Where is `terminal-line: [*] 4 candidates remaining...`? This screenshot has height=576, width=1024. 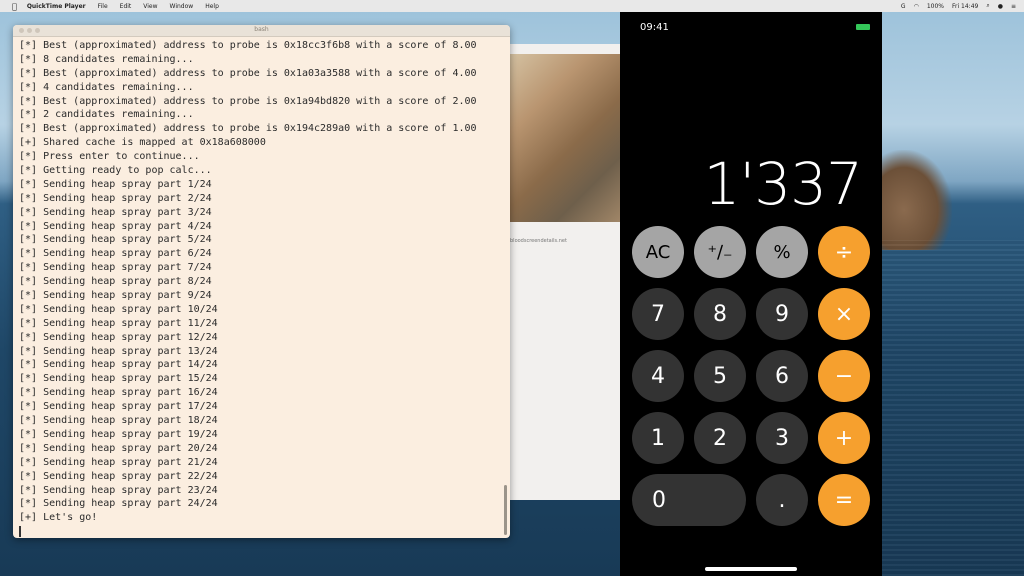 terminal-line: [*] 4 candidates remaining... is located at coordinates (106, 87).